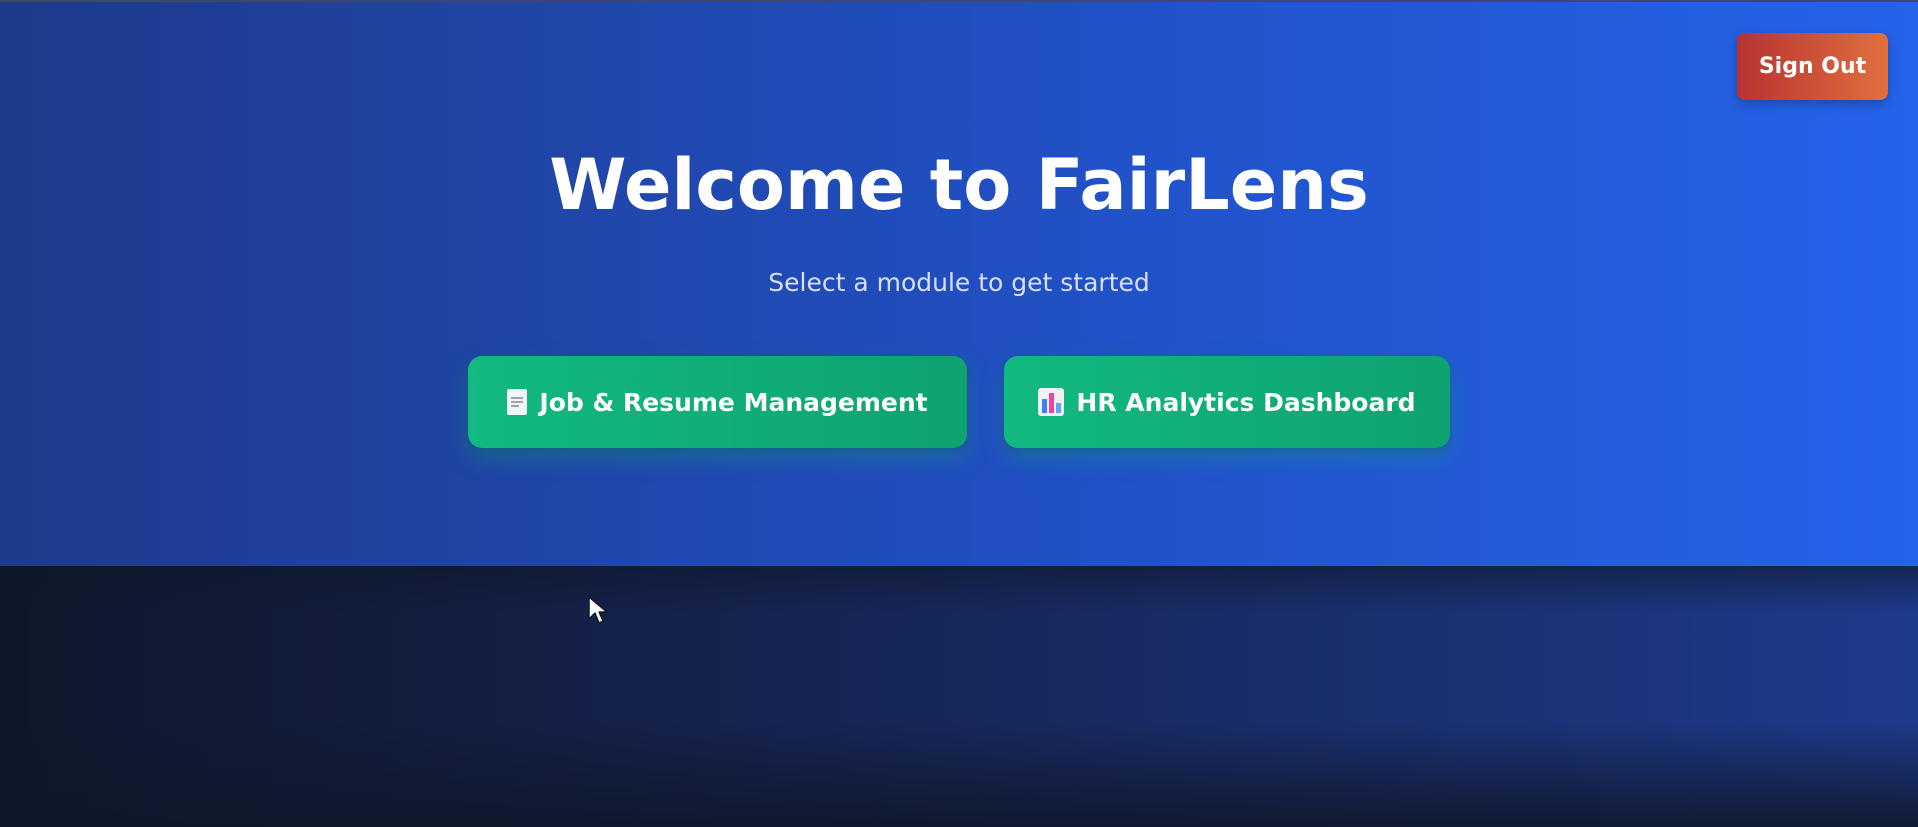  What do you see at coordinates (1051, 402) in the screenshot?
I see `bar-chart-icon` at bounding box center [1051, 402].